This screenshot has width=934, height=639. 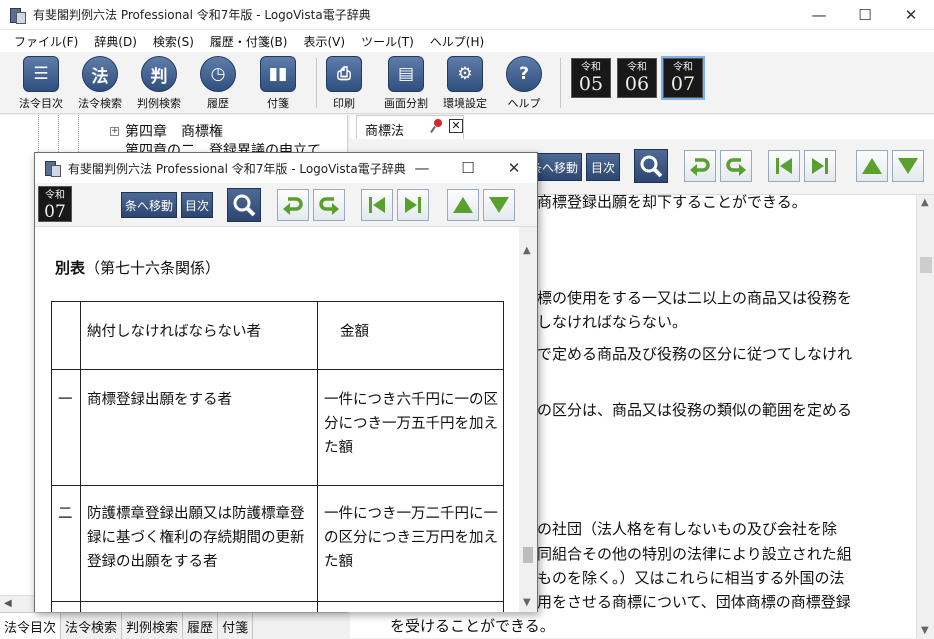 What do you see at coordinates (31, 626) in the screenshot?
I see `tab-law-toc: 法令目次` at bounding box center [31, 626].